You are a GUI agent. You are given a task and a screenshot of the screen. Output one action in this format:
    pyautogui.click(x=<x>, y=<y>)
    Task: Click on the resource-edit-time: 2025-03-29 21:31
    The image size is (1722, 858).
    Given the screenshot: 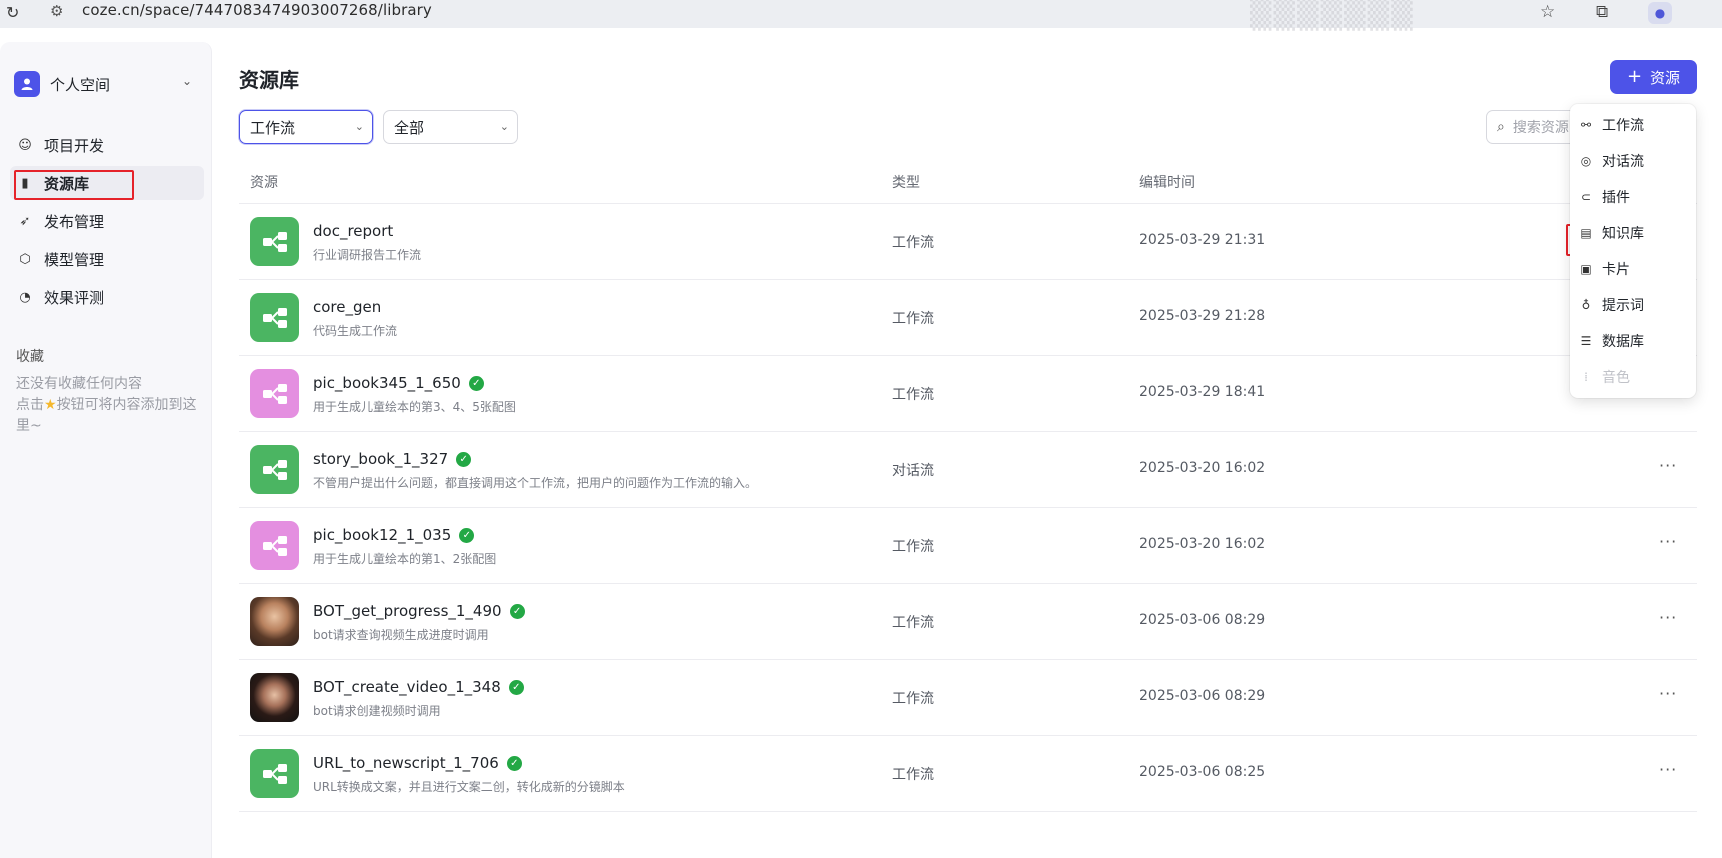 What is the action you would take?
    pyautogui.click(x=1202, y=240)
    